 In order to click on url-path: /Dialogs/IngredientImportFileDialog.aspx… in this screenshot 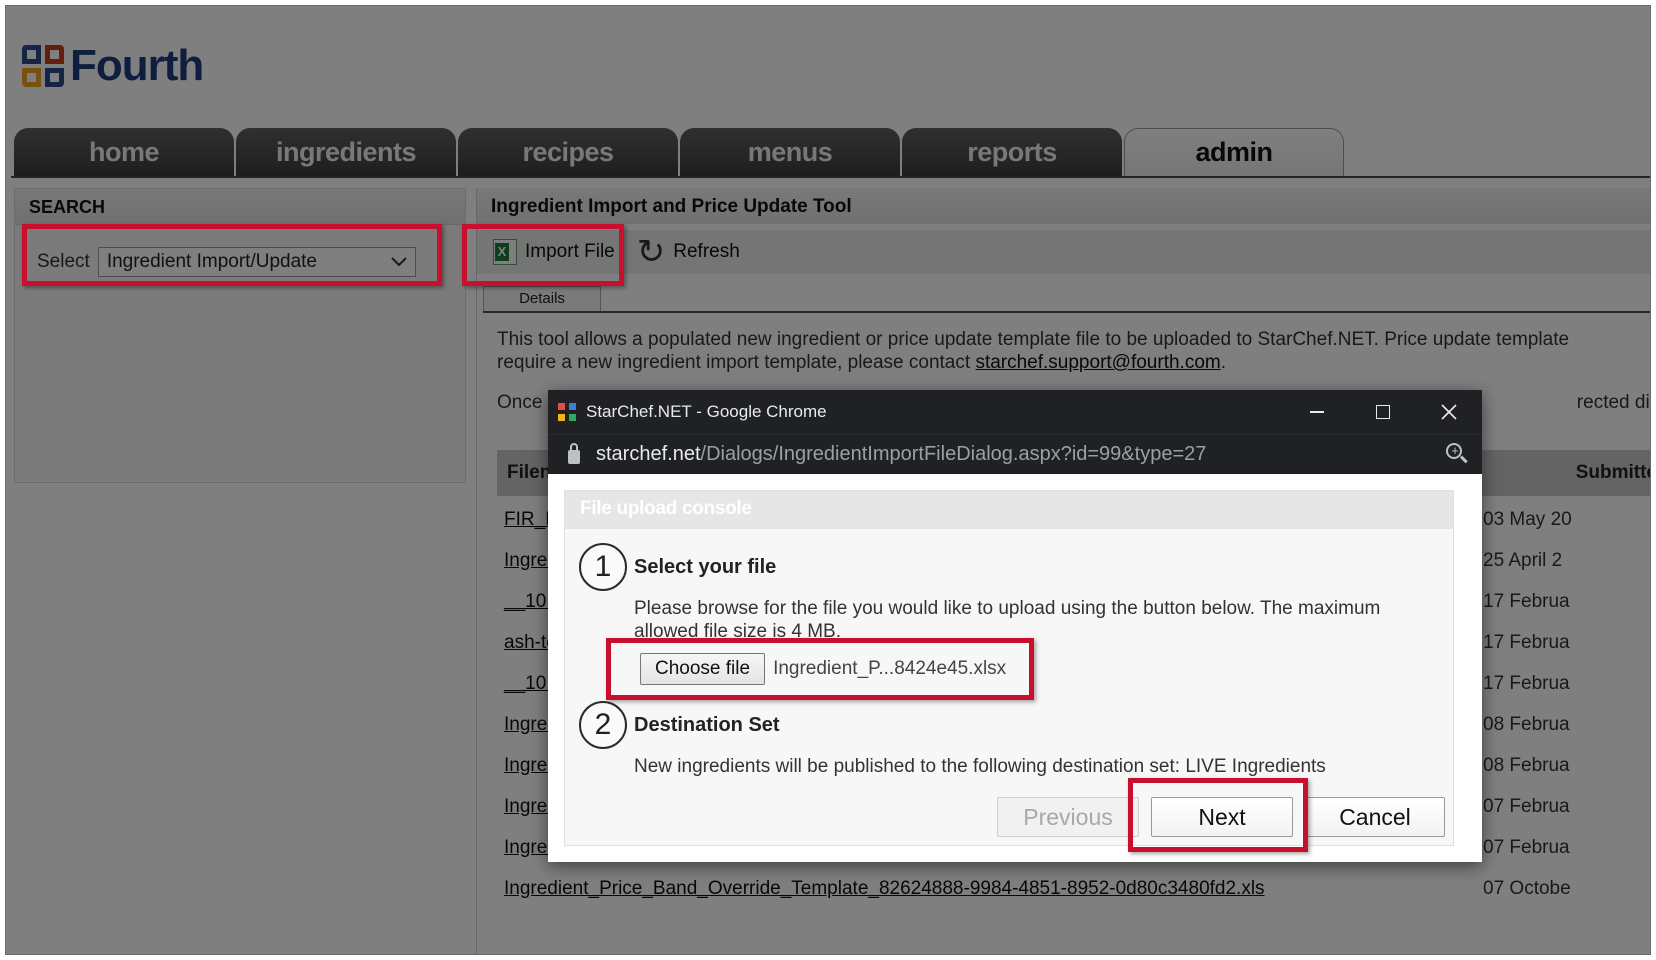, I will do `click(953, 454)`.